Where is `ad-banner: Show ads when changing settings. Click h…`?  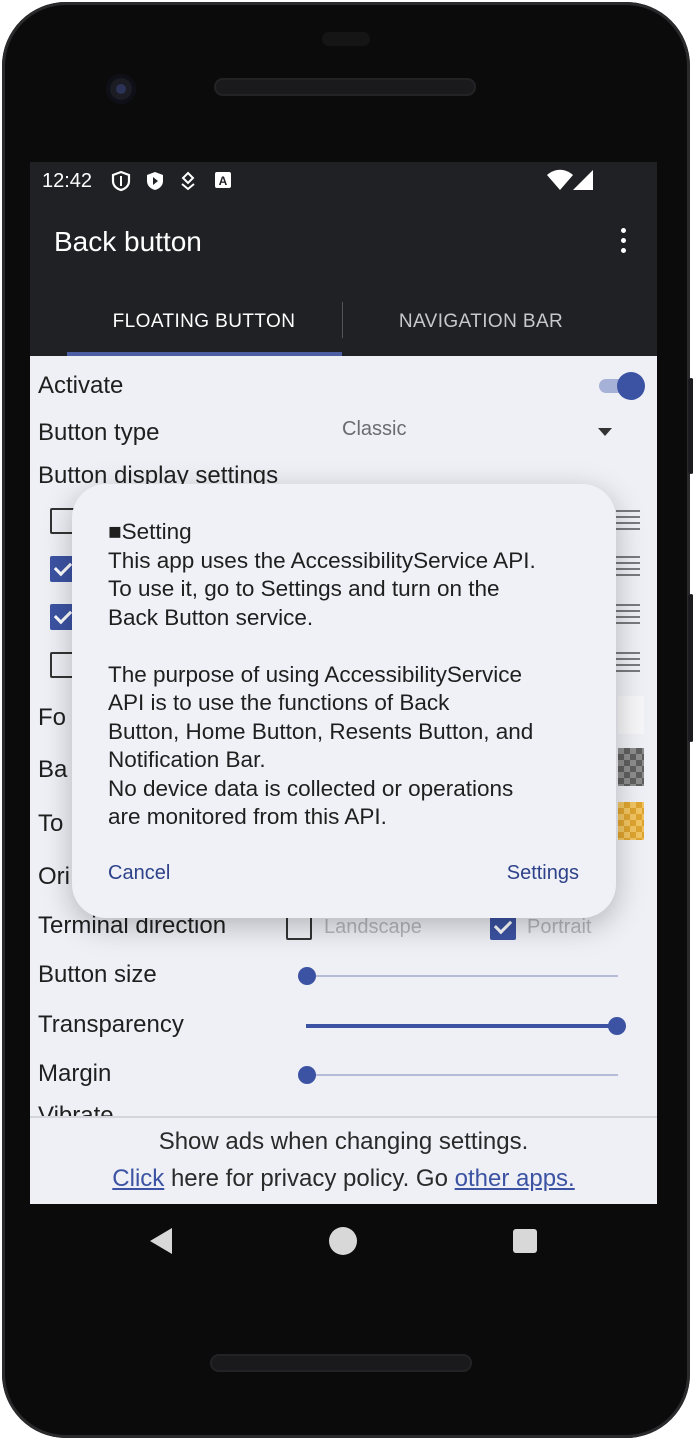 ad-banner: Show ads when changing settings. Click h… is located at coordinates (343, 1160).